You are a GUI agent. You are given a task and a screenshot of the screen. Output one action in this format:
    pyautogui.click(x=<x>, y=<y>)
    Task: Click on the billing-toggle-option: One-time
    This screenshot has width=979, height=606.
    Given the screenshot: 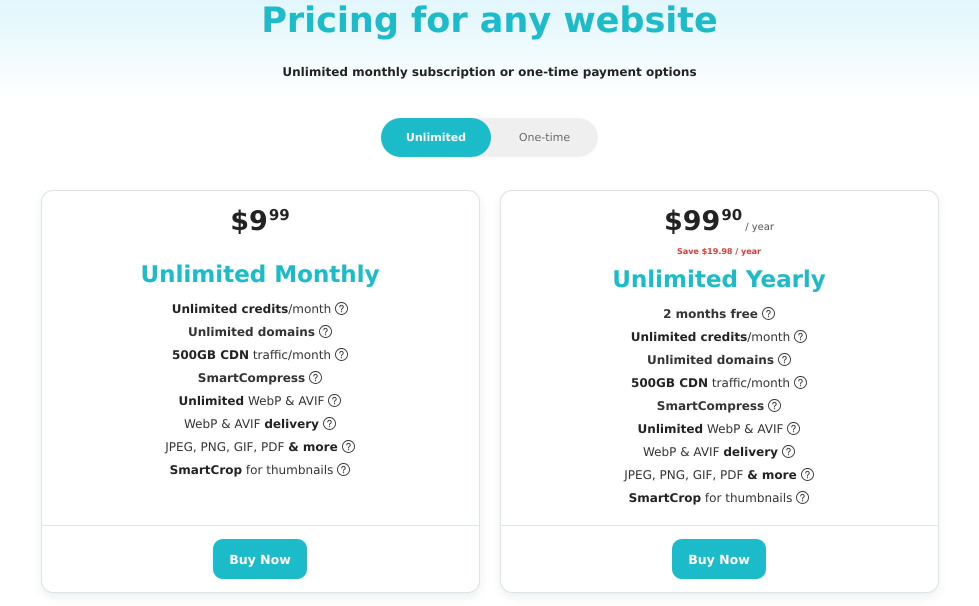 What is the action you would take?
    pyautogui.click(x=544, y=137)
    